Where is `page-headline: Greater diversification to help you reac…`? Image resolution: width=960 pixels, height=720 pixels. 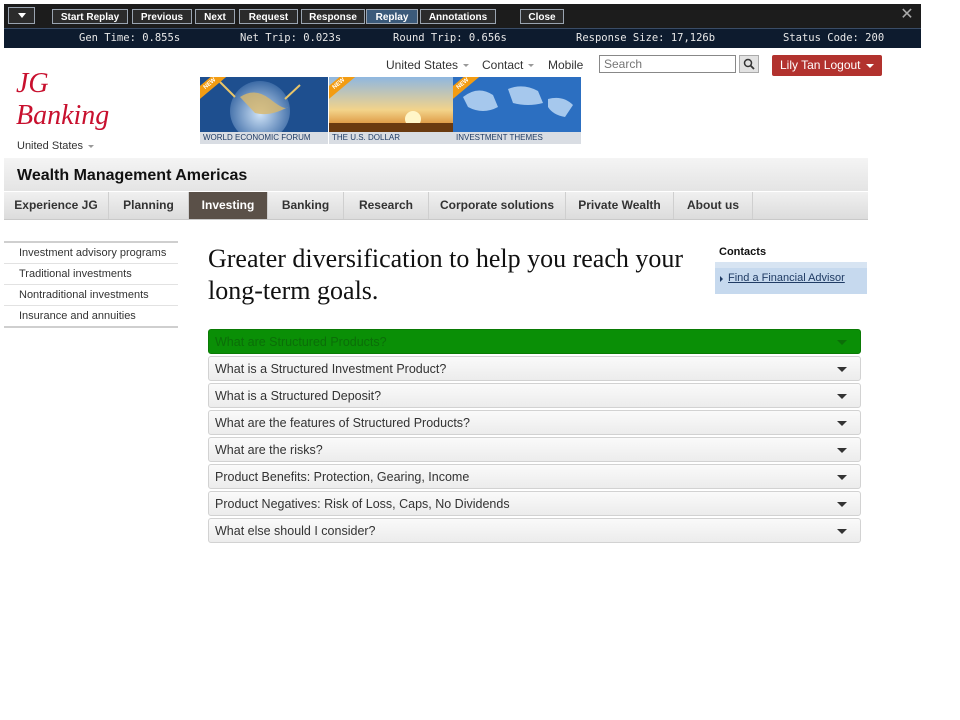
page-headline: Greater diversification to help you reac… is located at coordinates (446, 274).